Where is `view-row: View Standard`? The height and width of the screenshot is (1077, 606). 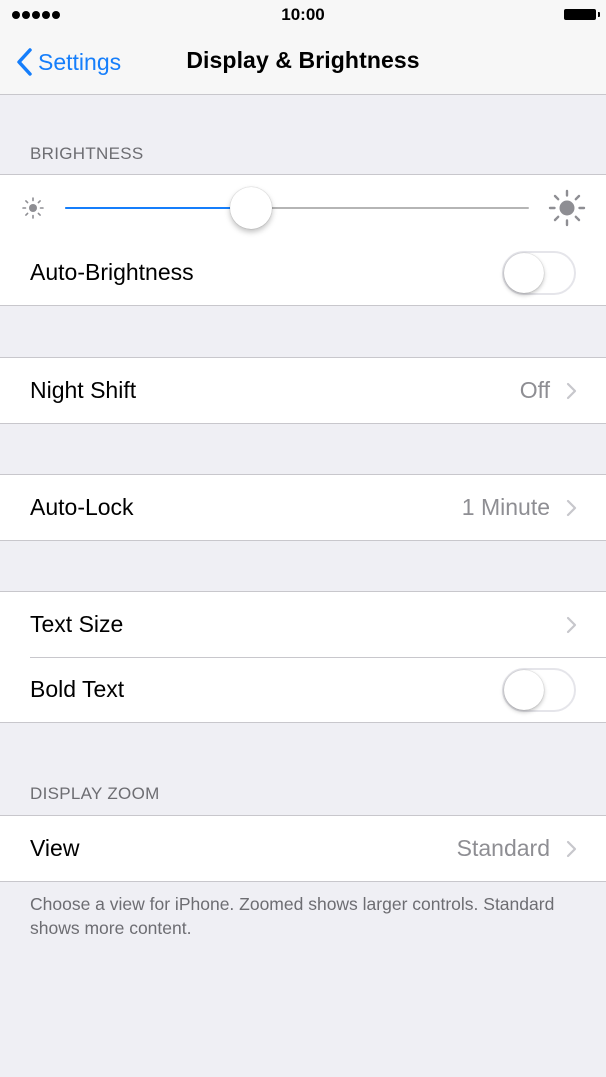 view-row: View Standard is located at coordinates (303, 848).